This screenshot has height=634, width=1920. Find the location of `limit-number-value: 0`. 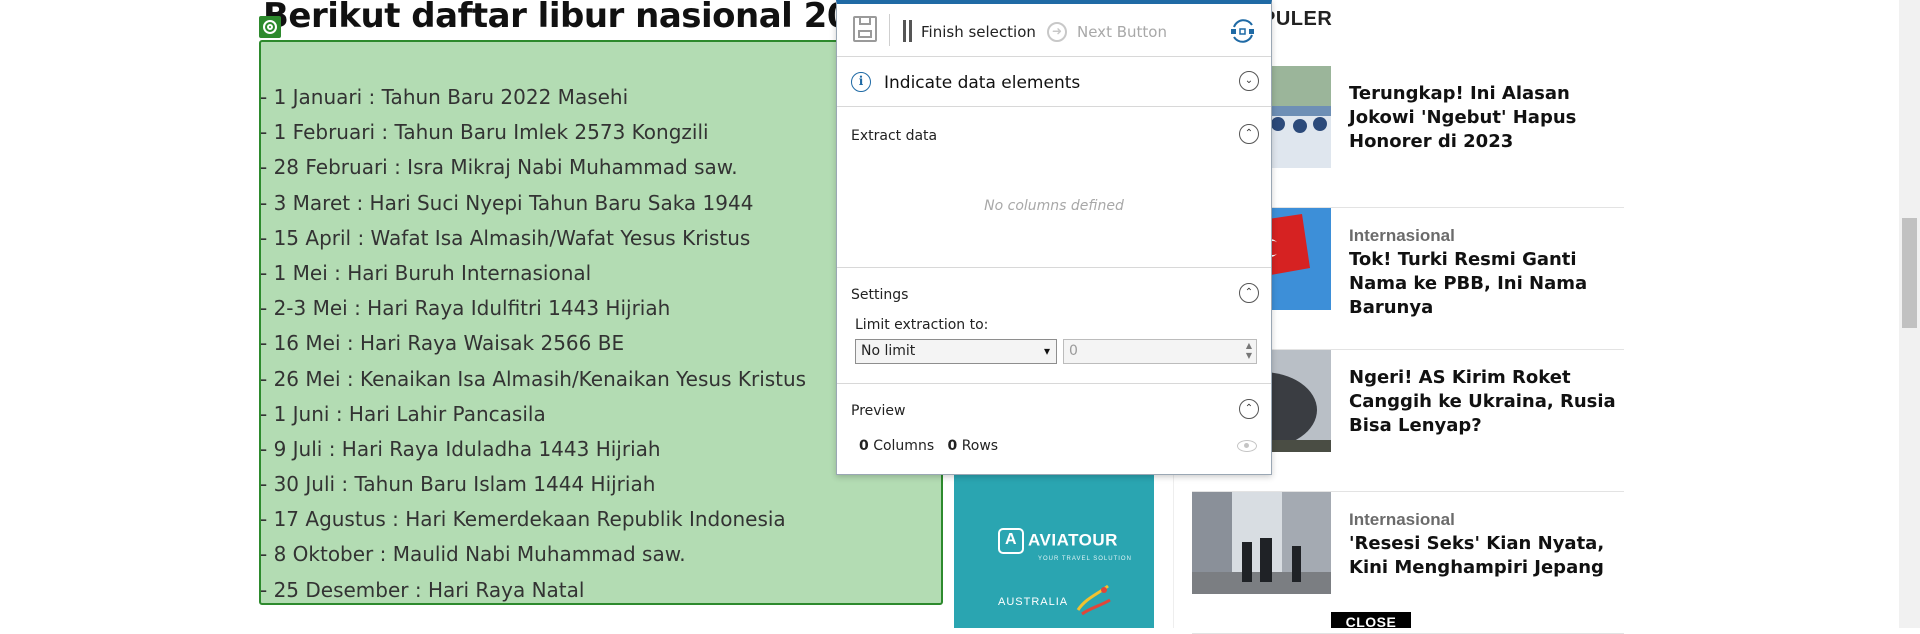

limit-number-value: 0 is located at coordinates (1073, 351).